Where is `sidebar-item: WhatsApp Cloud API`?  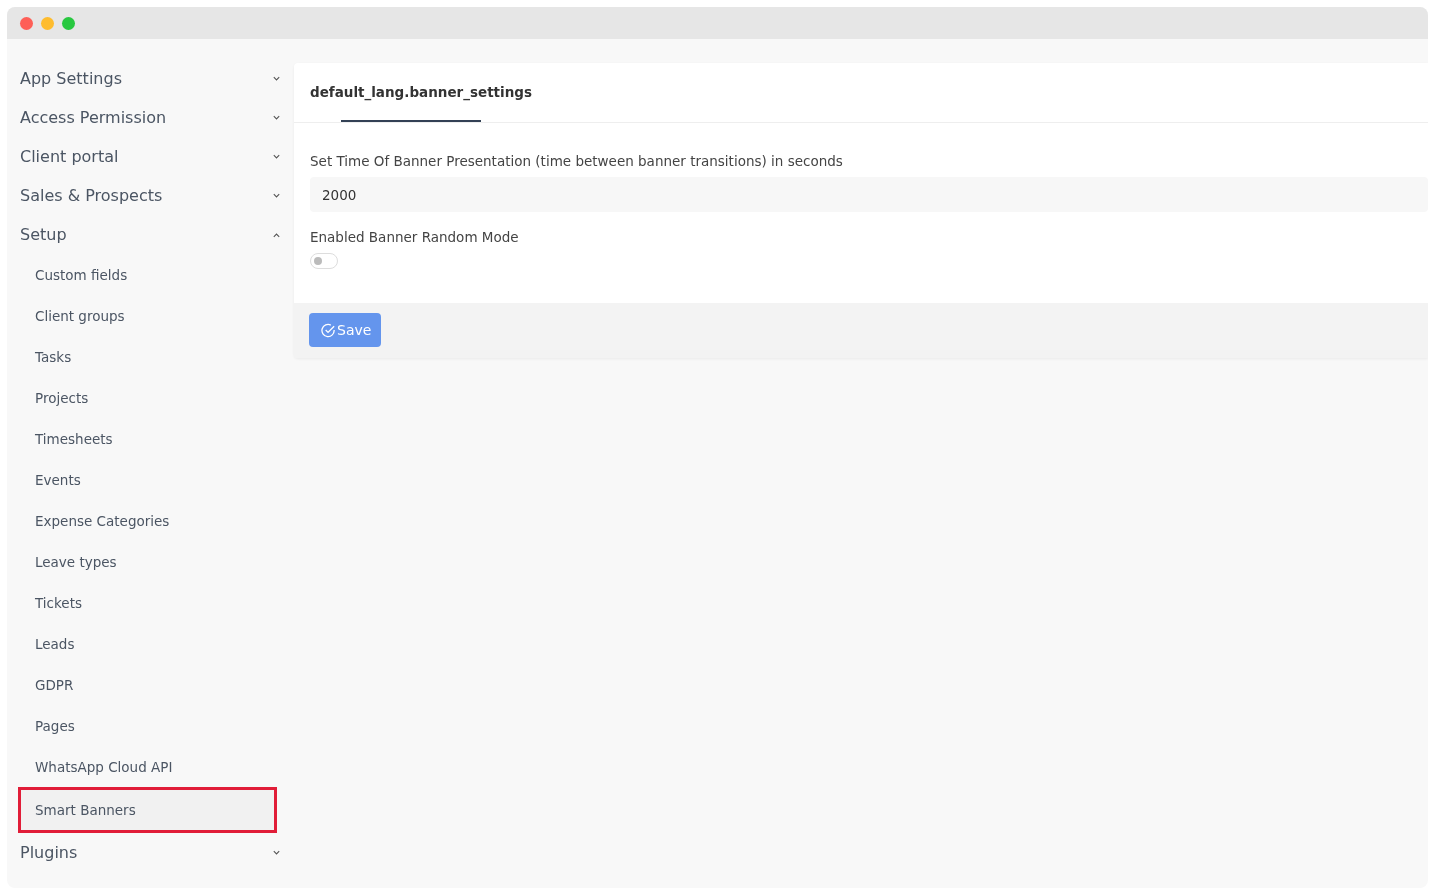
sidebar-item: WhatsApp Cloud API is located at coordinates (148, 766).